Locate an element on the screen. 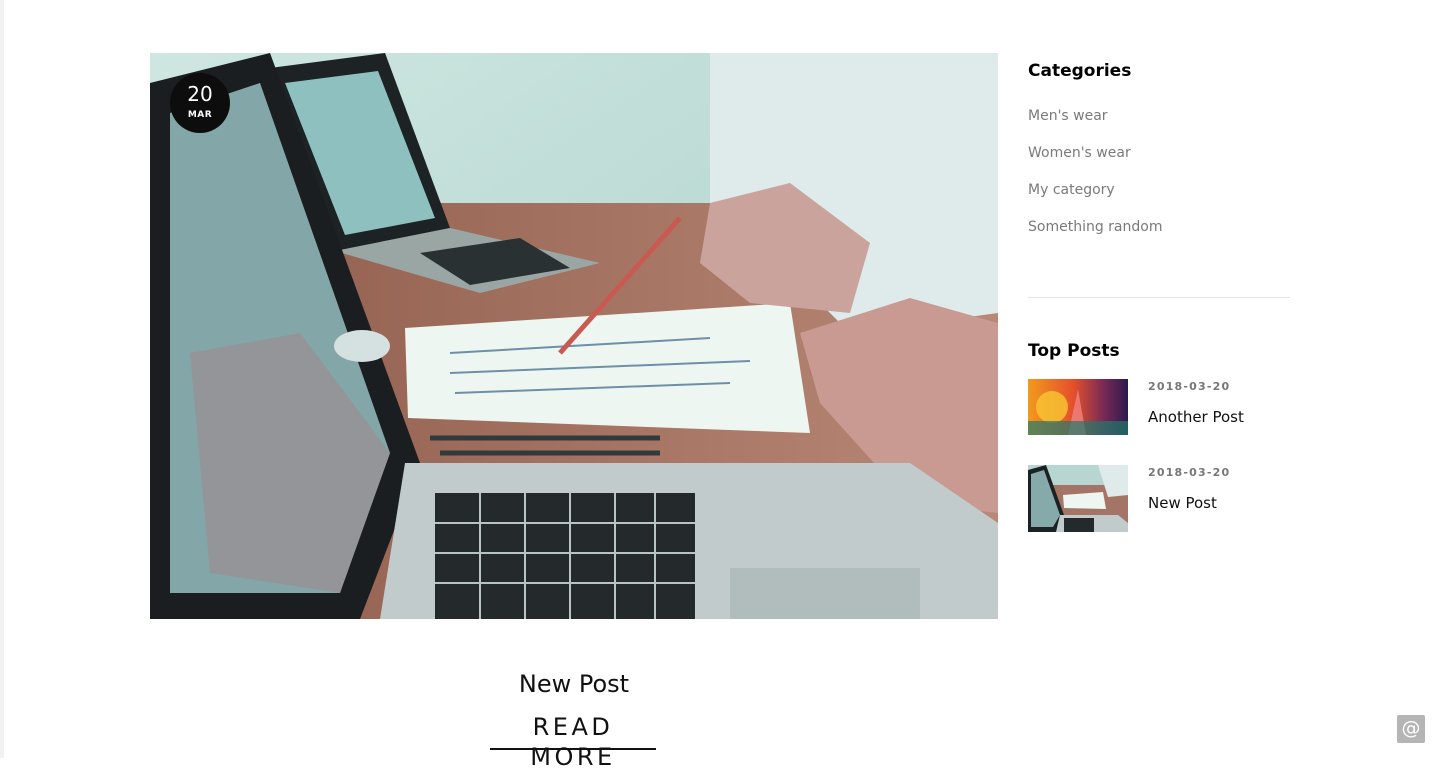 The height and width of the screenshot is (772, 1440). laptop-desk-thumb-icon is located at coordinates (1078, 498).